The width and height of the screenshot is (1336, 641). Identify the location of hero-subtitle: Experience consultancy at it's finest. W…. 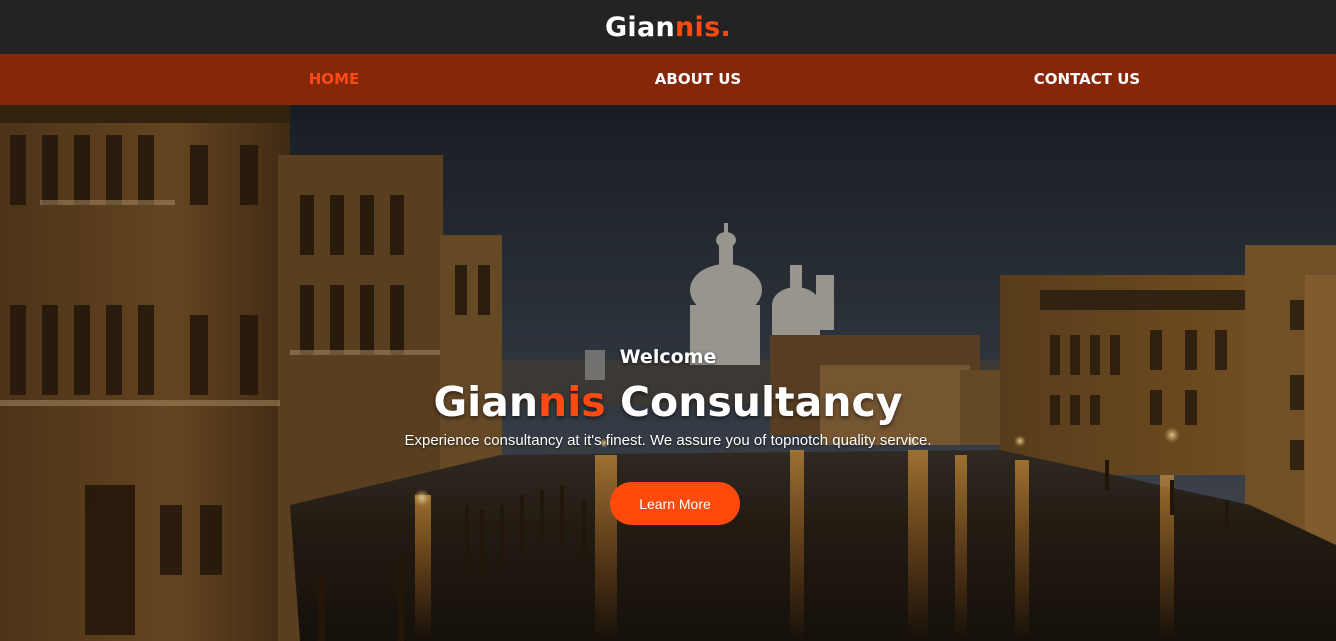
(668, 440).